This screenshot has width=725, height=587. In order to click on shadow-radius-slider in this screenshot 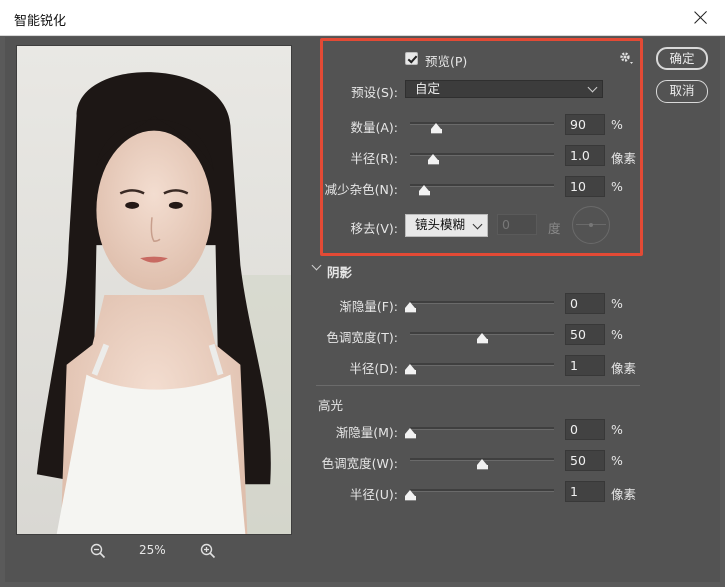, I will do `click(479, 367)`.